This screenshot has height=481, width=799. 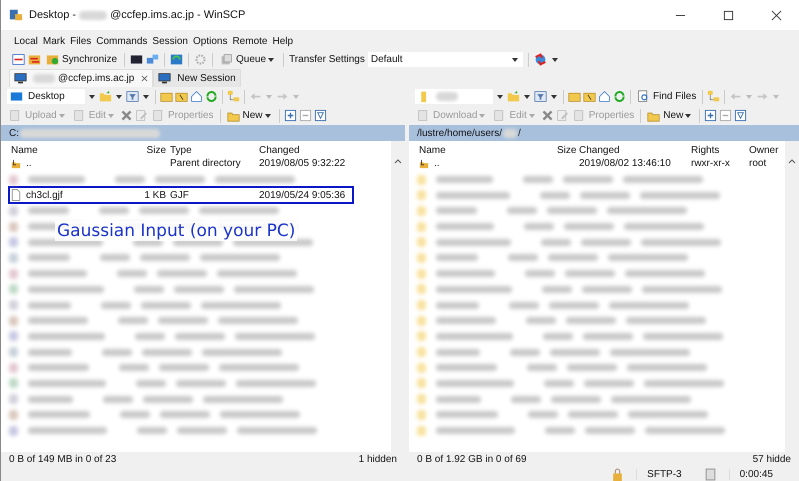 I want to click on session-tab: @ccfep.ims.ac.jp, so click(x=81, y=78).